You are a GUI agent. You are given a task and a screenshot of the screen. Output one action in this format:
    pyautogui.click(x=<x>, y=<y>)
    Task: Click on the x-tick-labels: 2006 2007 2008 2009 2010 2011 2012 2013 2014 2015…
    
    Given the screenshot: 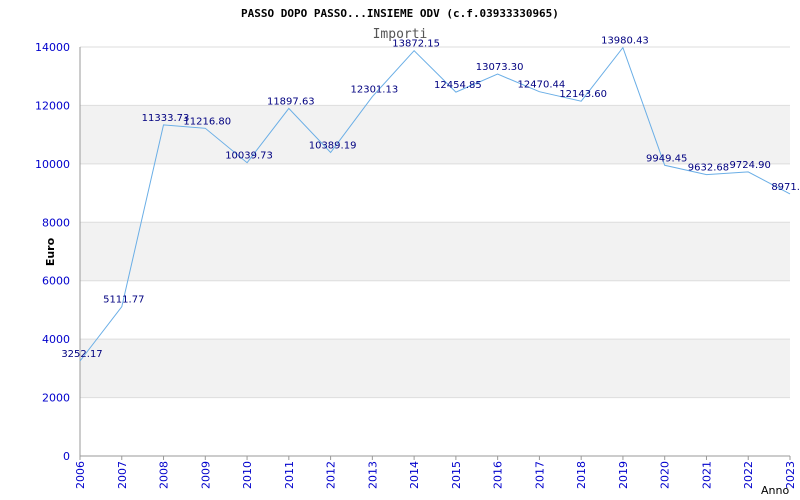 What is the action you would take?
    pyautogui.click(x=435, y=472)
    